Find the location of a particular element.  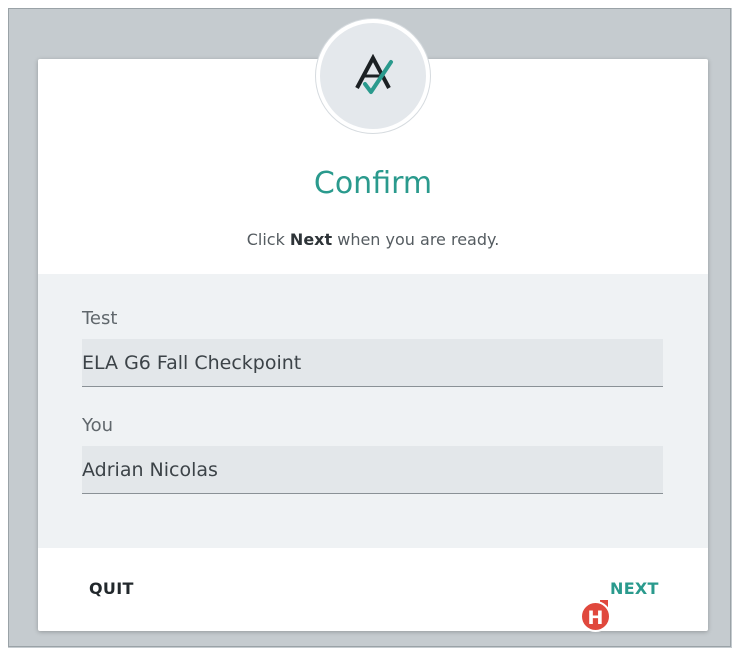

next-button: NEXT is located at coordinates (634, 588).